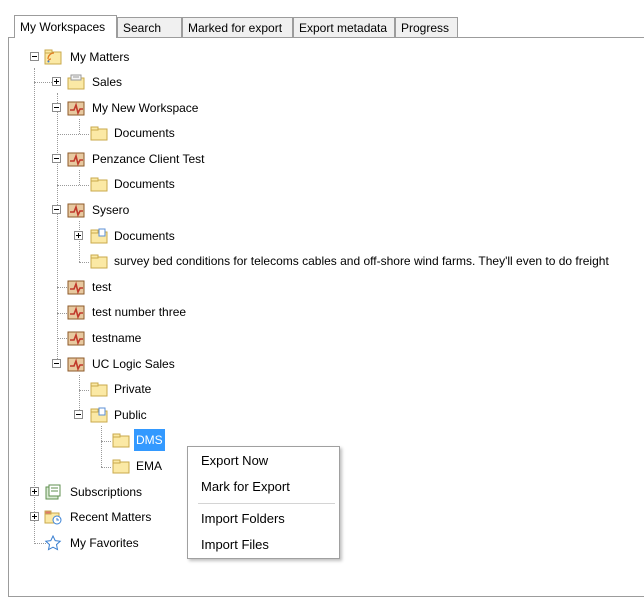 This screenshot has width=644, height=597. Describe the element at coordinates (53, 57) in the screenshot. I see `feed-folder-icon` at that location.